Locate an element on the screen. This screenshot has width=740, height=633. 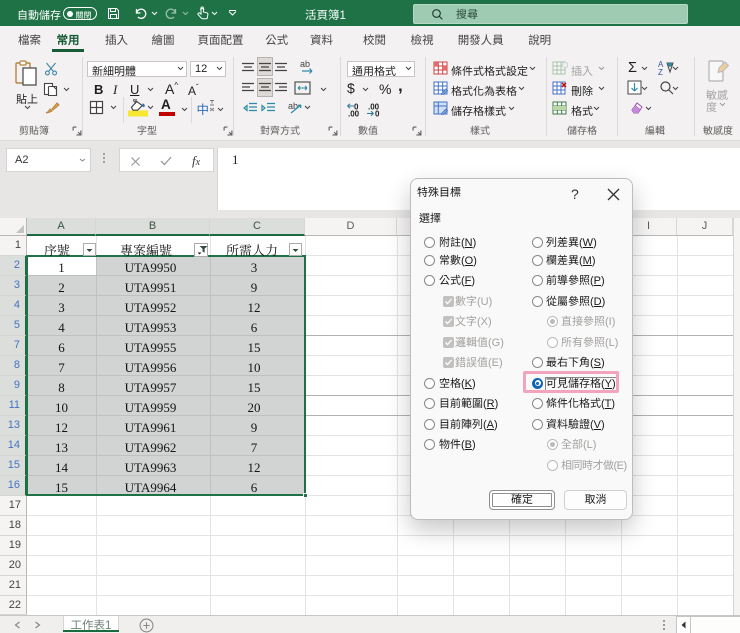
svg-text: 0 is located at coordinates (377, 114).